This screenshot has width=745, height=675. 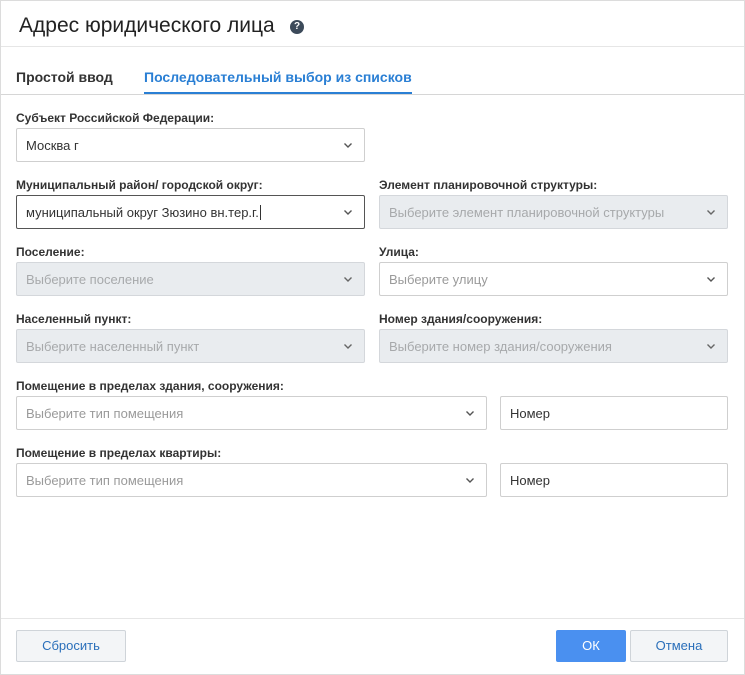 What do you see at coordinates (438, 279) in the screenshot?
I see `street-placeholder: Выберите улицу` at bounding box center [438, 279].